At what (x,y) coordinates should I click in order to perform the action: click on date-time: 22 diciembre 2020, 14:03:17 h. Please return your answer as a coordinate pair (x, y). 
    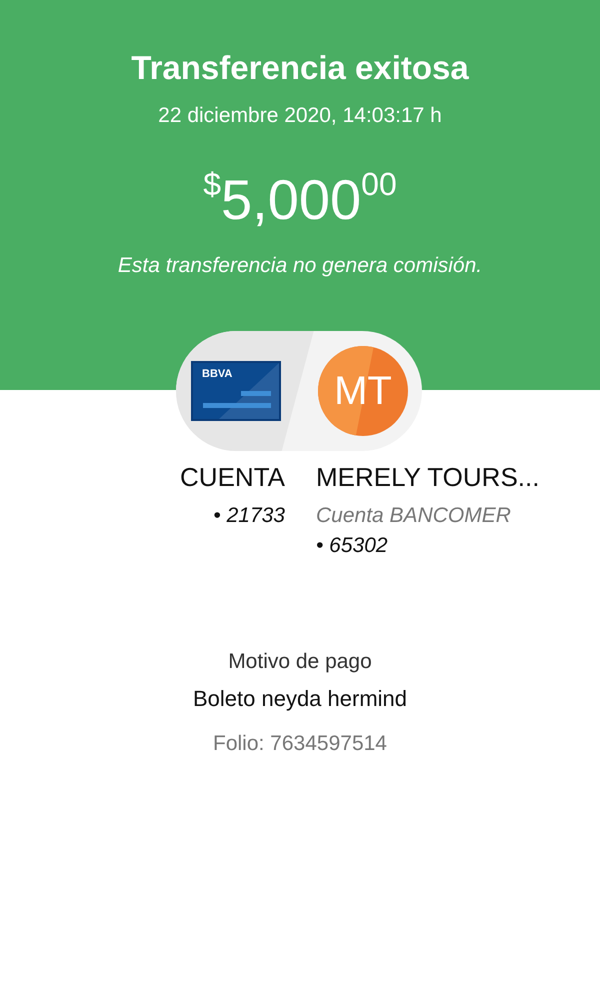
    Looking at the image, I should click on (300, 116).